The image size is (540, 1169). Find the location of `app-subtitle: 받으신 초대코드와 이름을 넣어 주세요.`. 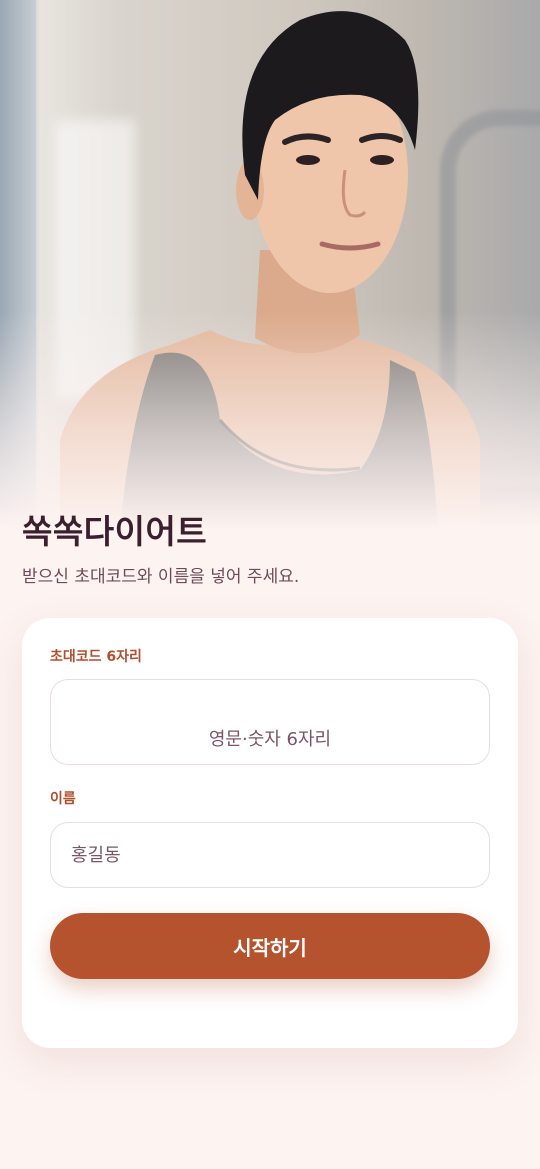

app-subtitle: 받으신 초대코드와 이름을 넣어 주세요. is located at coordinates (161, 577).